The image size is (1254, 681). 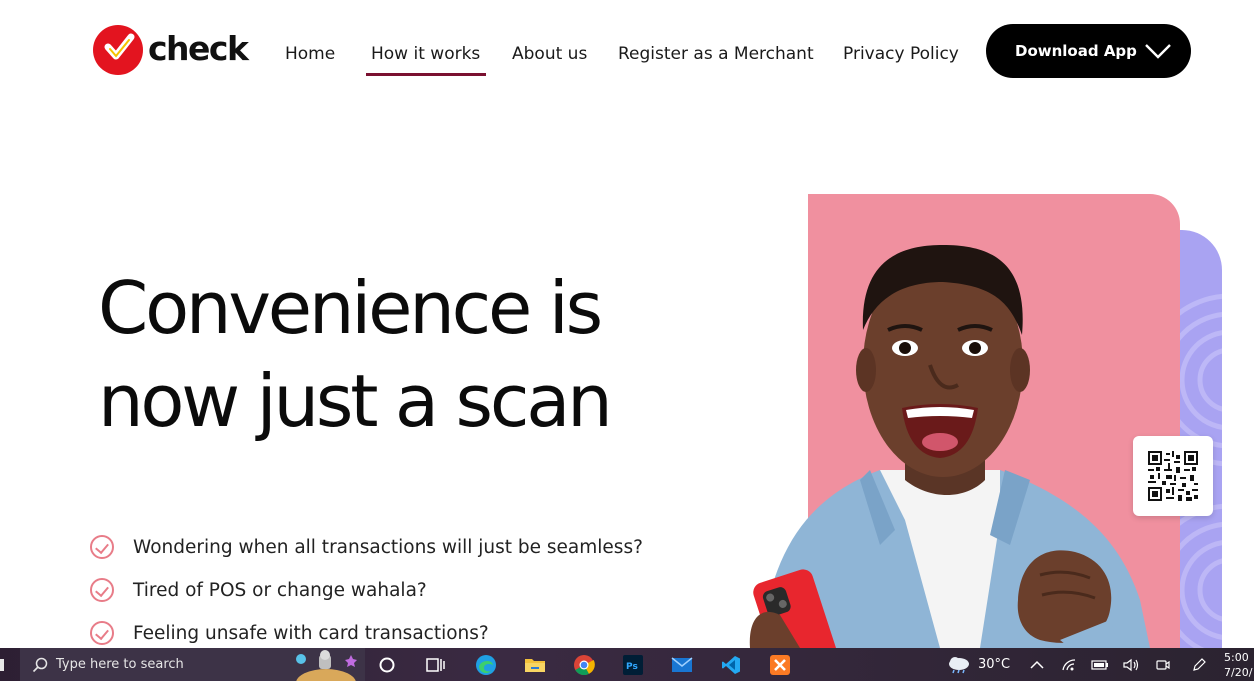 I want to click on photoshop-icon: Ps, so click(x=633, y=665).